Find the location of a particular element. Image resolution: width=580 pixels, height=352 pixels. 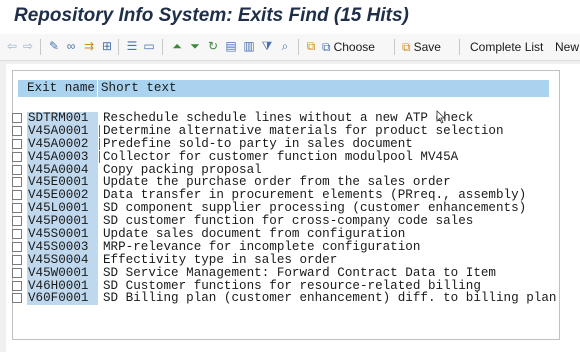

where-used-icon: ∞ is located at coordinates (71, 46).